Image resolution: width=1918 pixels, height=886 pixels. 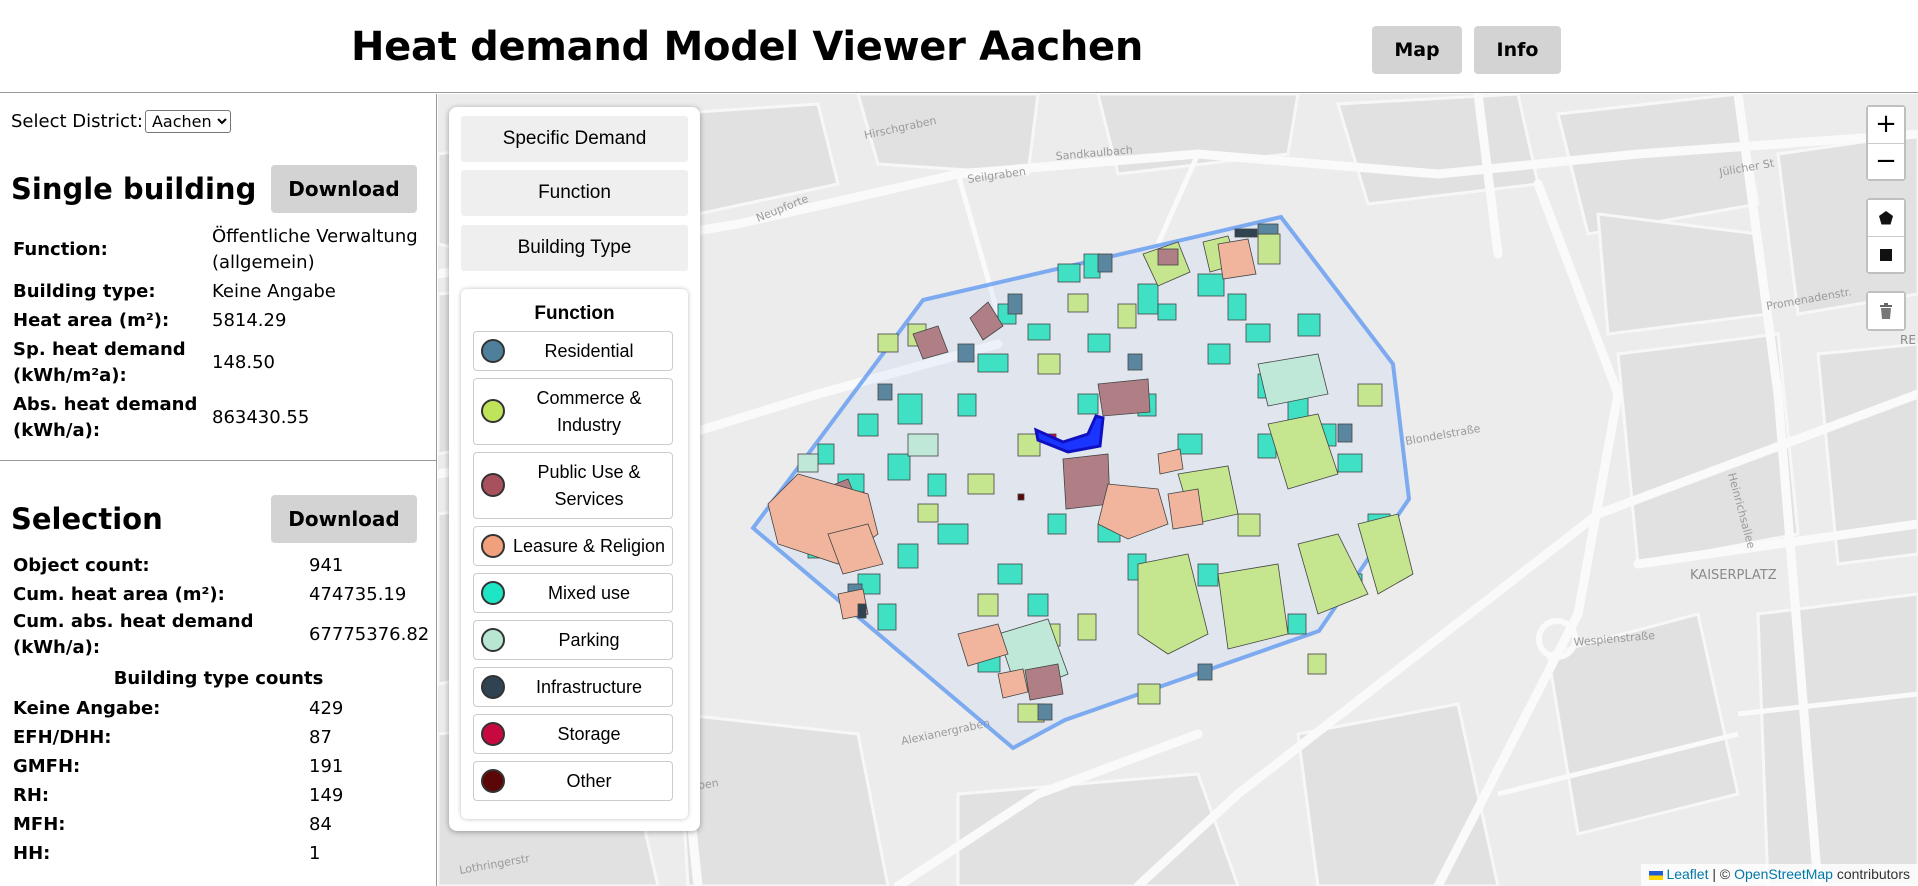 What do you see at coordinates (1871, 874) in the screenshot?
I see `attribution-suffix: contributors` at bounding box center [1871, 874].